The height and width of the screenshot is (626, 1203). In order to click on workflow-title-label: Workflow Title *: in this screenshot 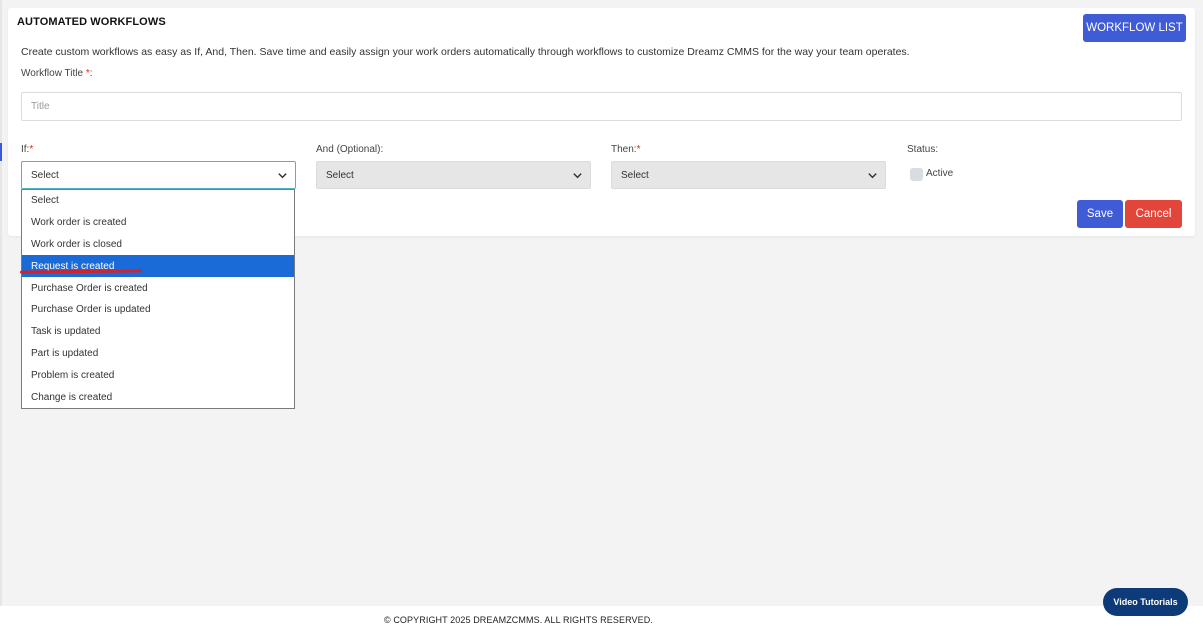, I will do `click(57, 73)`.